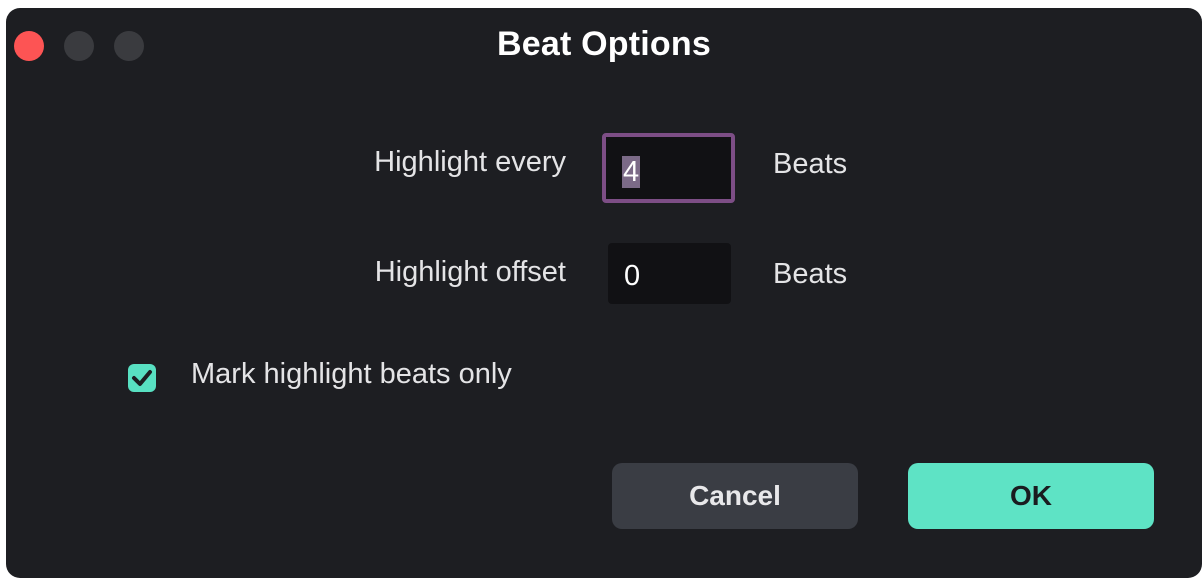 This screenshot has width=1204, height=580. I want to click on highlight-offset-unit: Beats, so click(810, 274).